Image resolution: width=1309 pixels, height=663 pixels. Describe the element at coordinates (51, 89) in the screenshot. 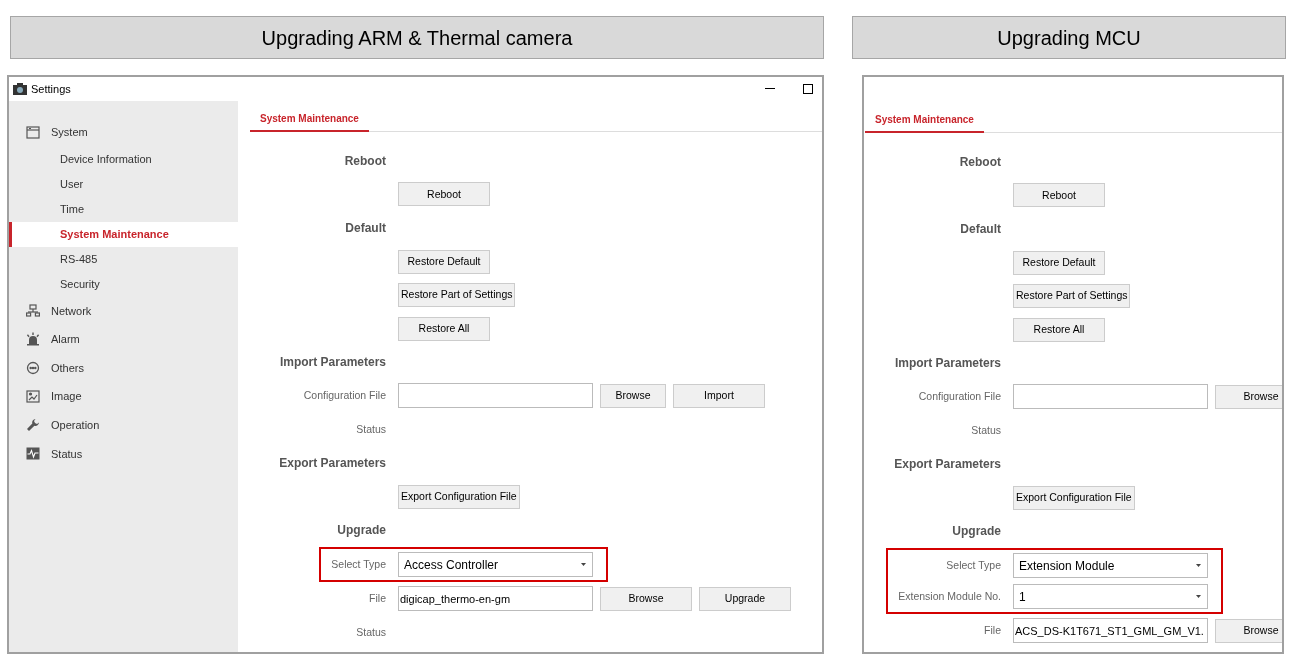

I see `window-title: Settings` at that location.